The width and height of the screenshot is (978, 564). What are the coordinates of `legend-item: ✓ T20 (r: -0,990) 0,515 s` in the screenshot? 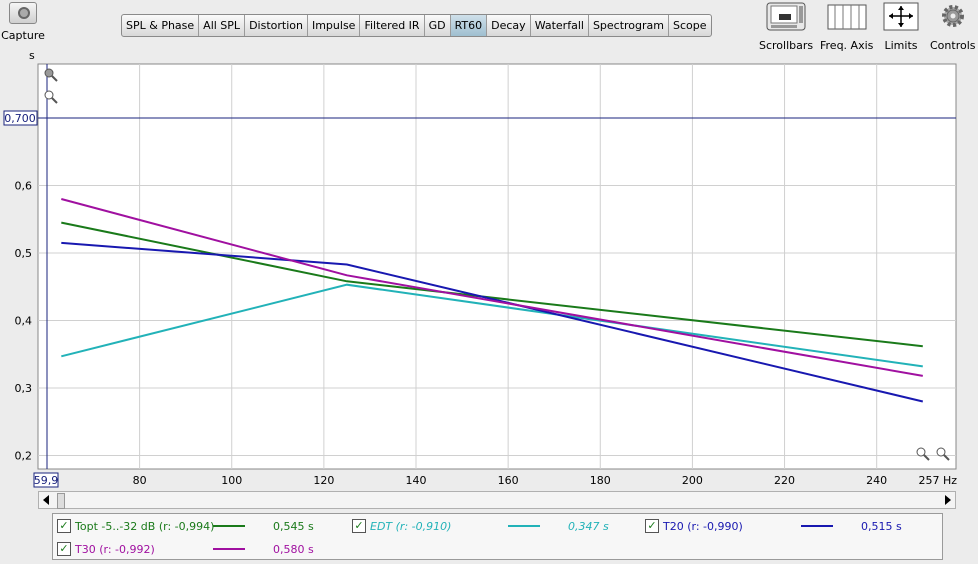 It's located at (788, 526).